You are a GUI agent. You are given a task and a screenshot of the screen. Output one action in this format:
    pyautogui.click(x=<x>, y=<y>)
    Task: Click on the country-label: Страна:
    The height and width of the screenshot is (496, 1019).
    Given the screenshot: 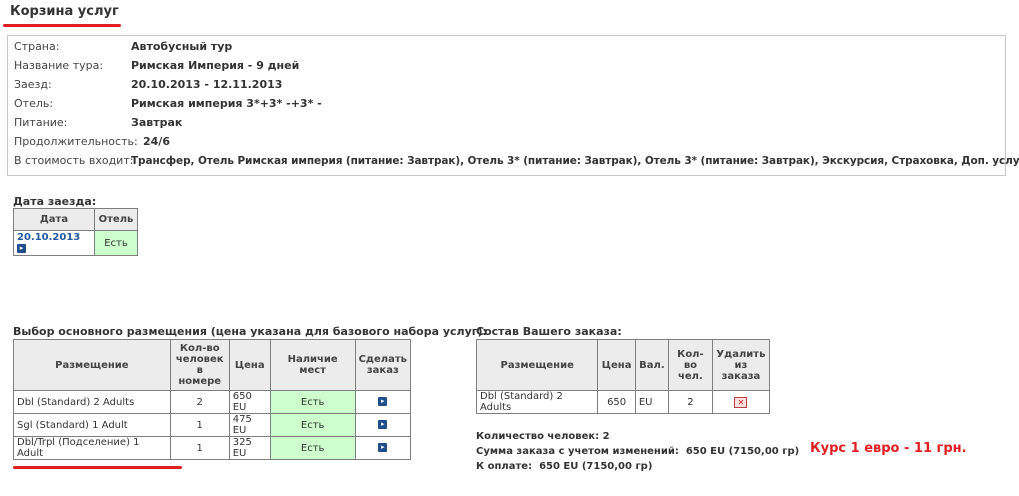 What is the action you would take?
    pyautogui.click(x=37, y=46)
    